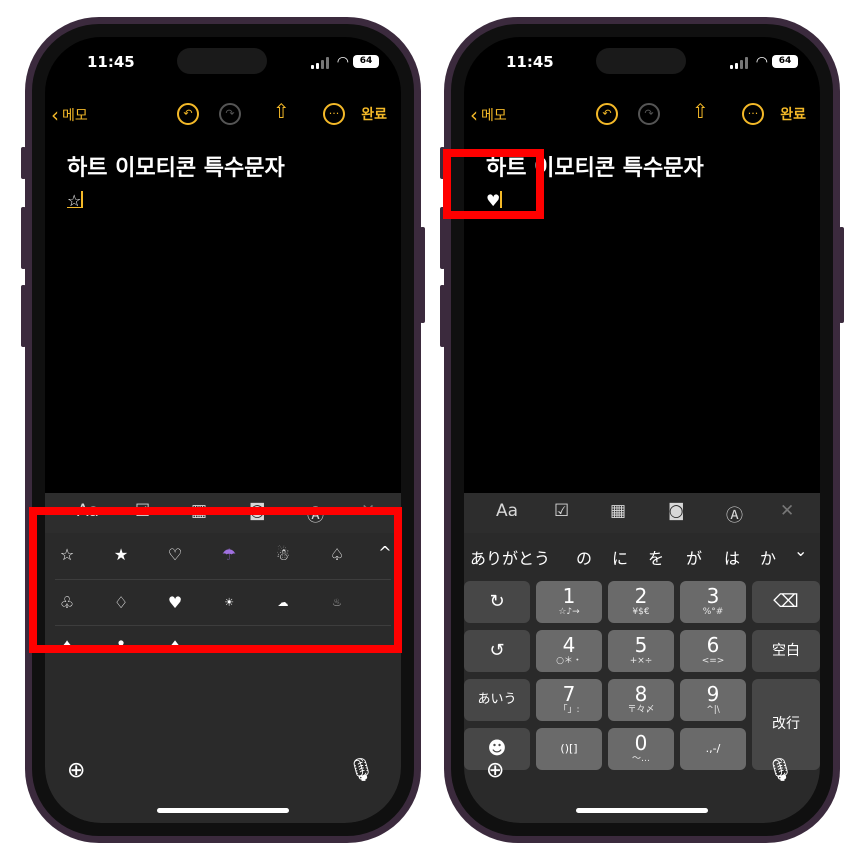 The height and width of the screenshot is (860, 860). Describe the element at coordinates (713, 749) in the screenshot. I see `punctuation-key: .,-/` at that location.